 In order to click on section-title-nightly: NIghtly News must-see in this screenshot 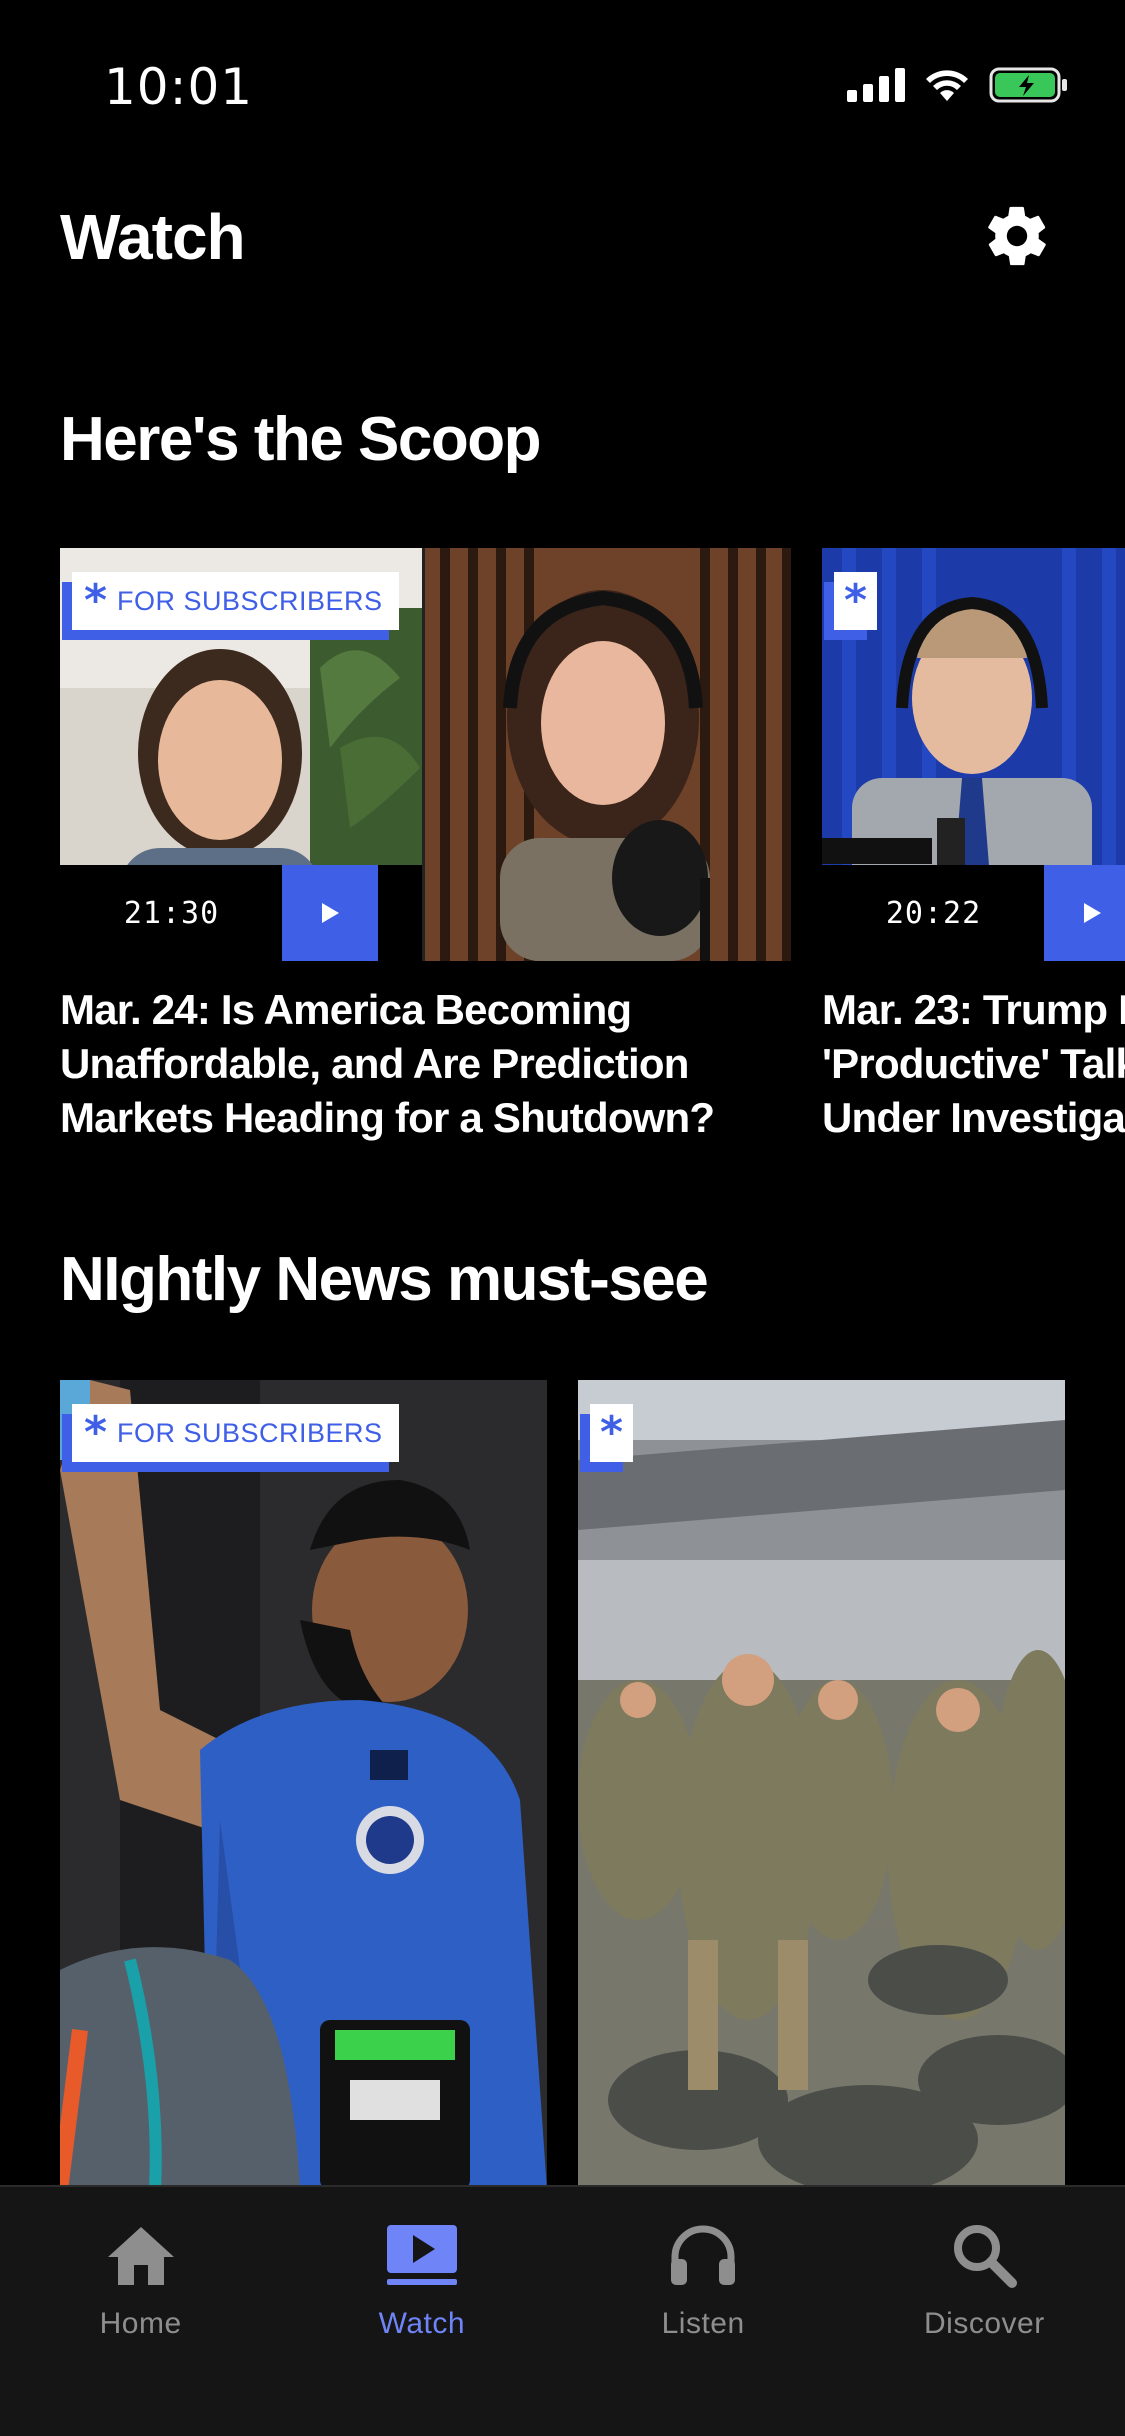, I will do `click(384, 1279)`.